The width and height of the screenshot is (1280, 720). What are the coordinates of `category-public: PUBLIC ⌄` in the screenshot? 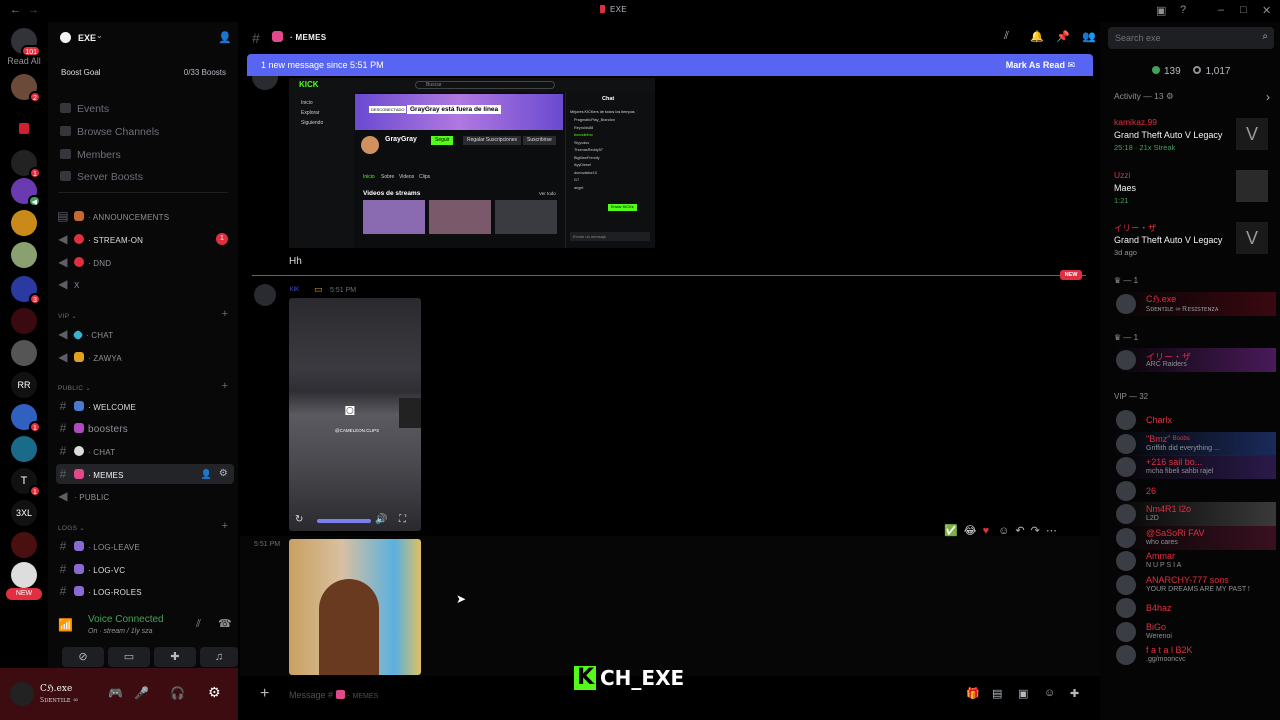 It's located at (74, 388).